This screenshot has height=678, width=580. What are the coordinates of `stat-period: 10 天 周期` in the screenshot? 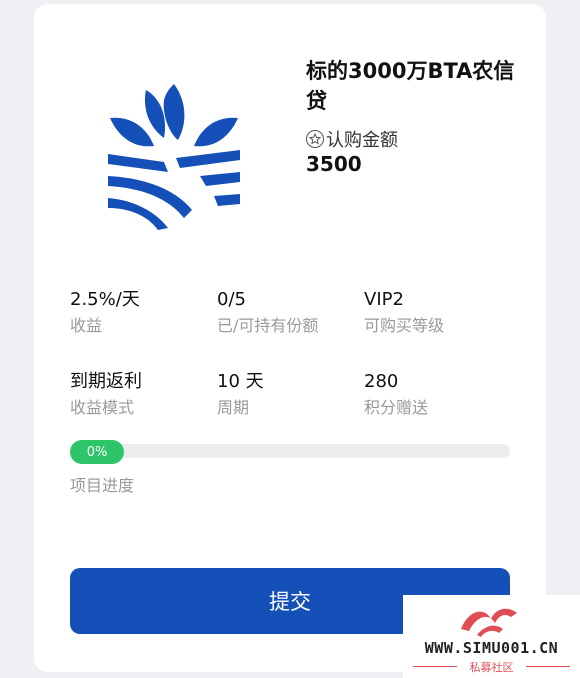 It's located at (287, 395).